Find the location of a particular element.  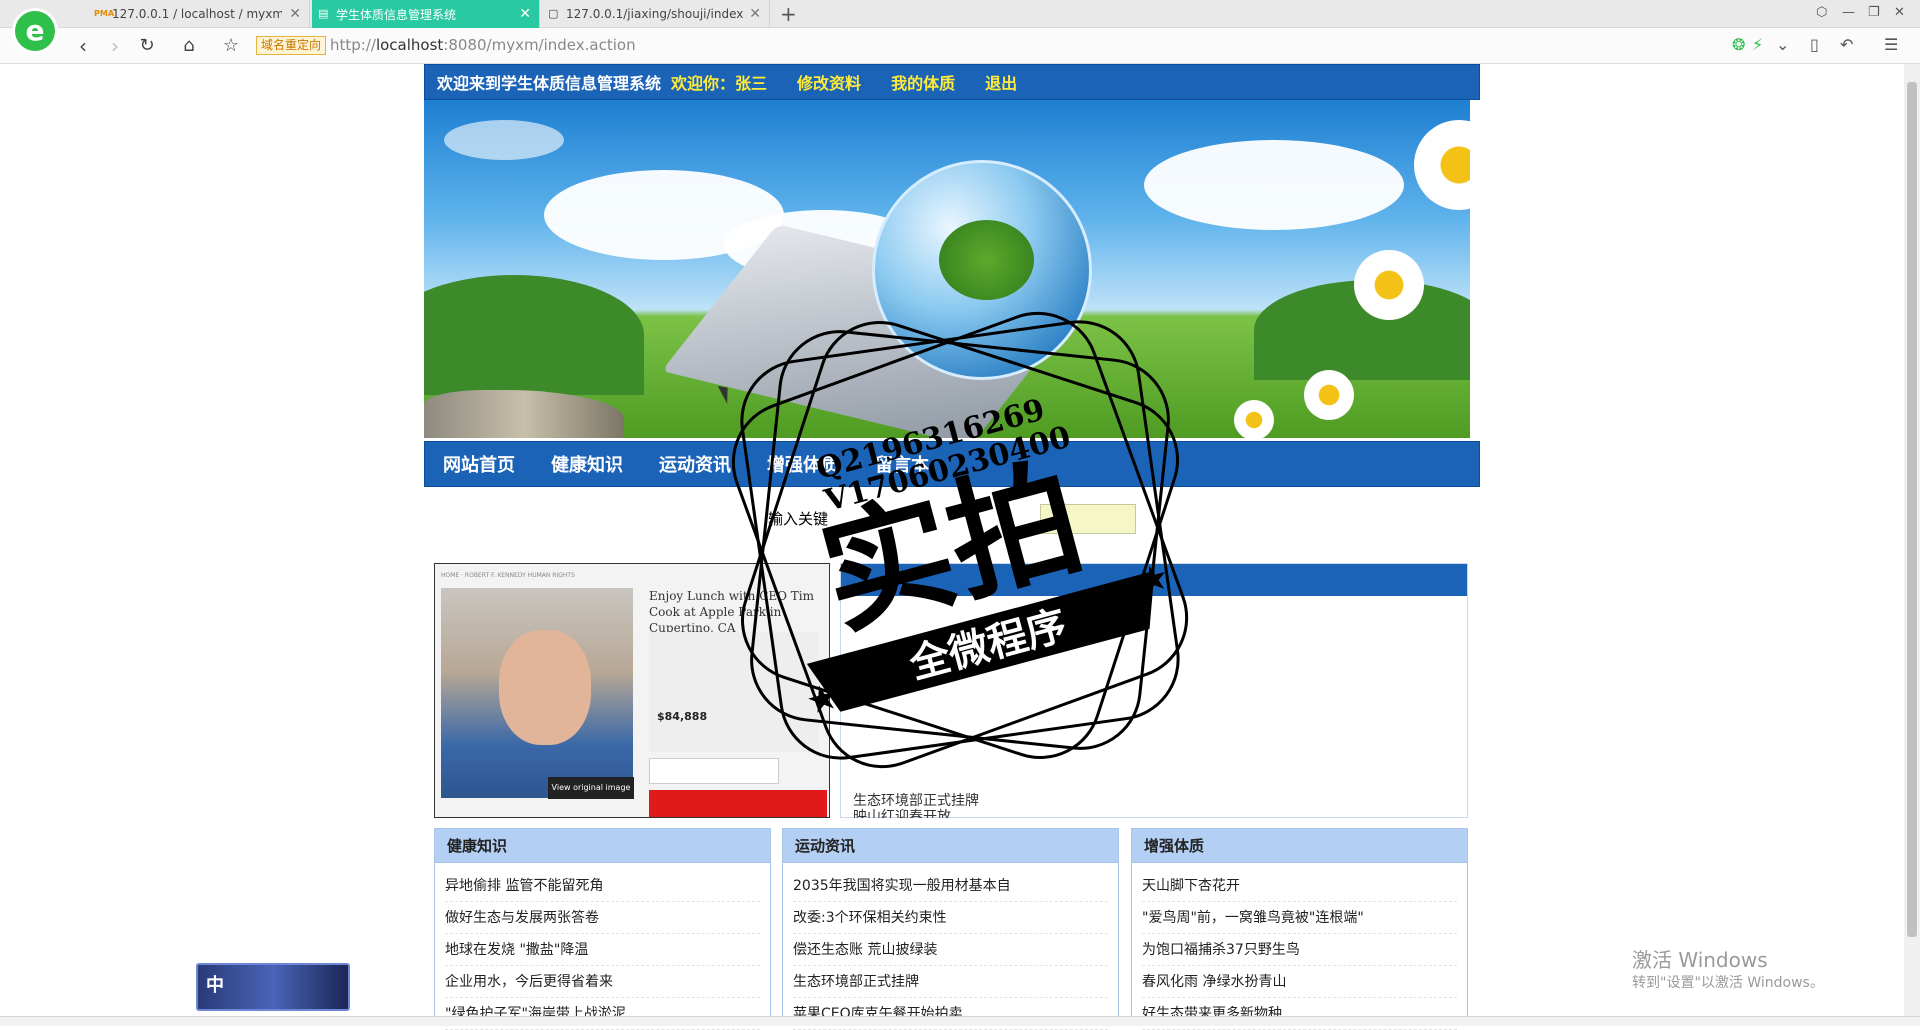

home-icon: ⌂ is located at coordinates (189, 46).